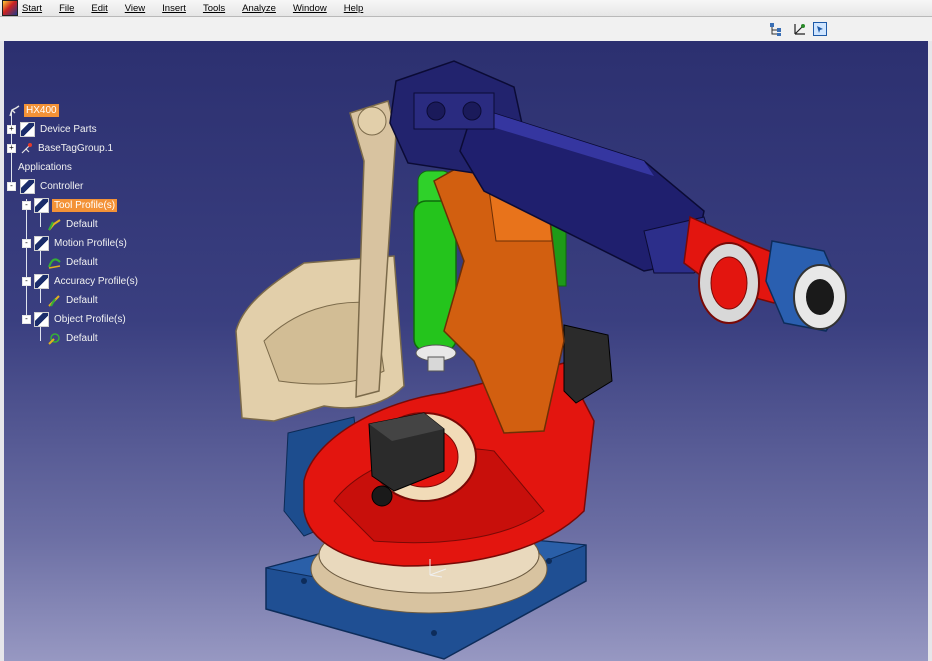  I want to click on collapse-accuracy-profiles-icon: -, so click(26, 281).